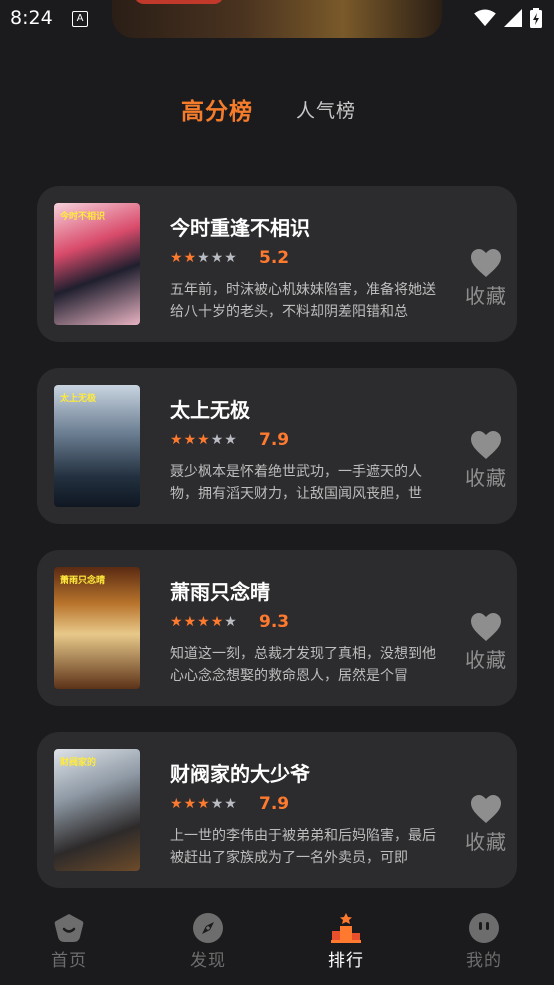  Describe the element at coordinates (220, 590) in the screenshot. I see `drama-title: 萧雨只念晴` at that location.